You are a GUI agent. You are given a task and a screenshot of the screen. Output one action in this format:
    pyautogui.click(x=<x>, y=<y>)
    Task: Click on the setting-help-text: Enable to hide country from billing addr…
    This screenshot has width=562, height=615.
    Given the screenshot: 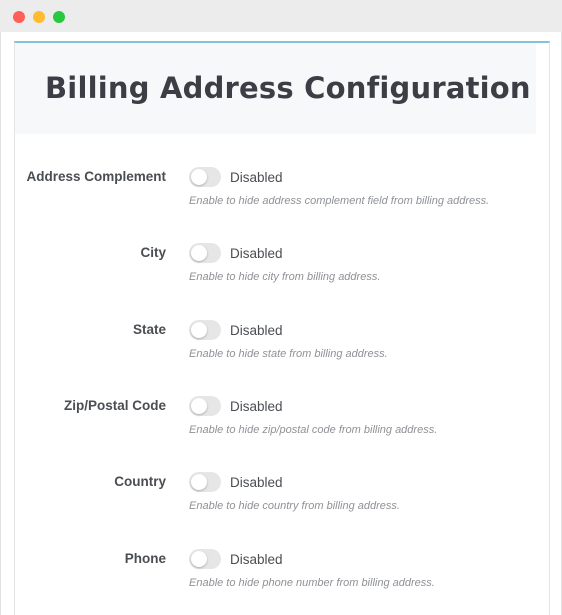 What is the action you would take?
    pyautogui.click(x=294, y=506)
    